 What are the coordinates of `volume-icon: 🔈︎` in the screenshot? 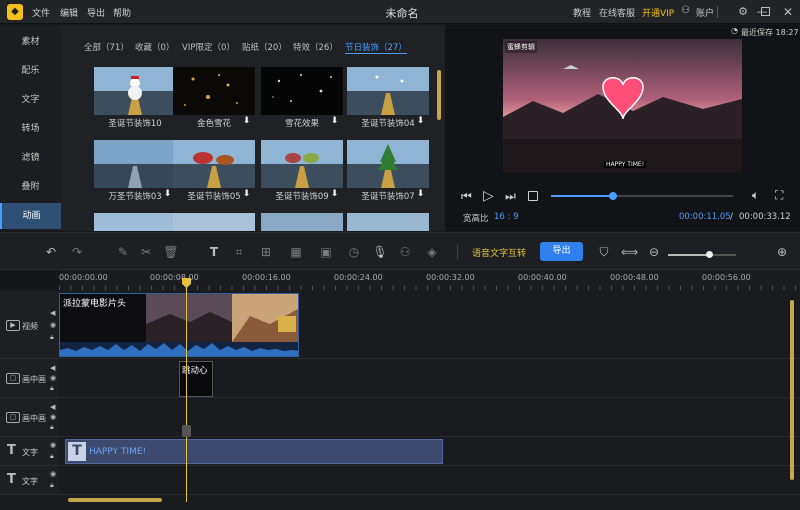 It's located at (755, 195).